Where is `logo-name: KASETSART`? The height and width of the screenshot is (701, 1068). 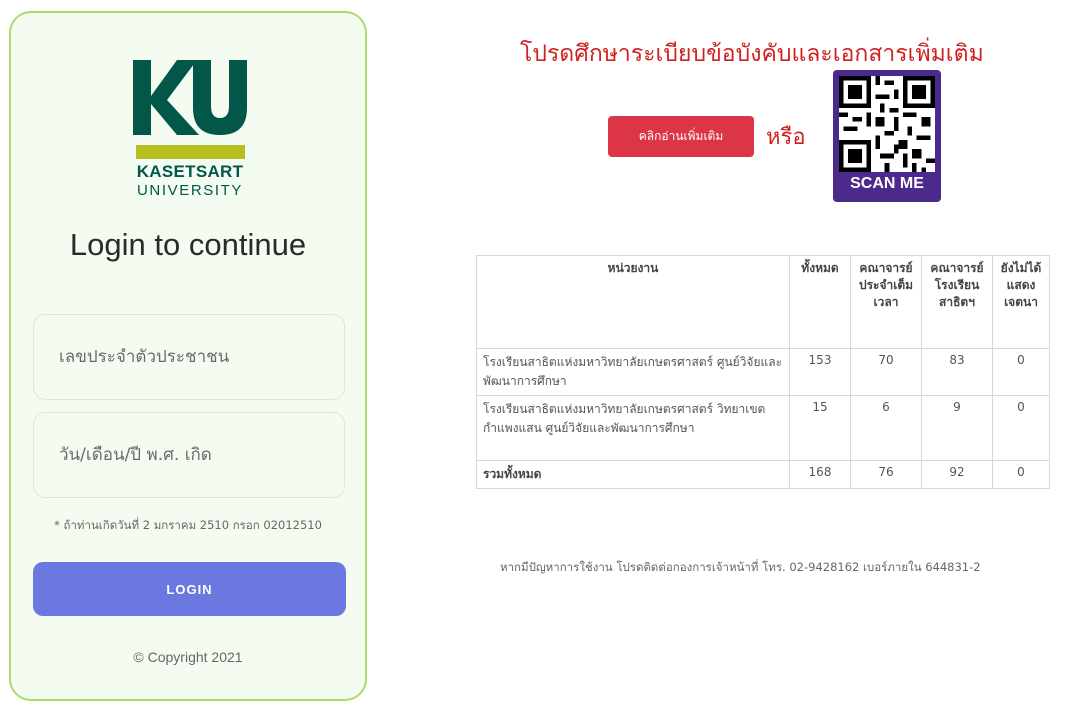 logo-name: KASETSART is located at coordinates (190, 171).